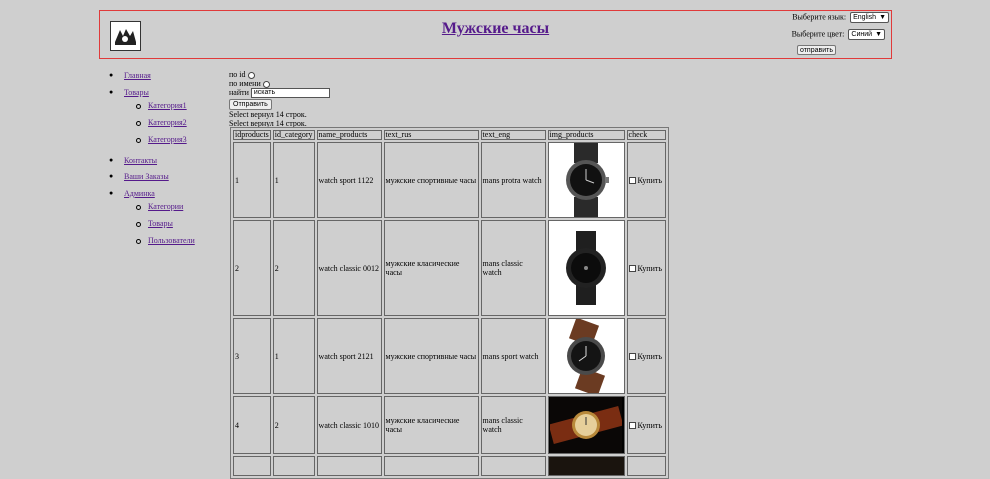  What do you see at coordinates (646, 135) in the screenshot?
I see `column-header: check` at bounding box center [646, 135].